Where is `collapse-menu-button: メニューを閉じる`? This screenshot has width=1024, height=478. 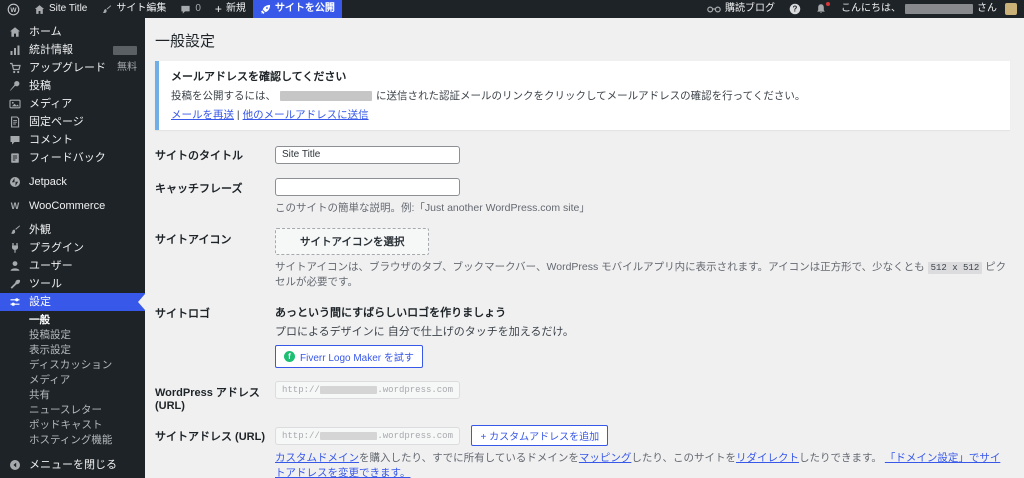 collapse-menu-button: メニューを閉じる is located at coordinates (72, 466).